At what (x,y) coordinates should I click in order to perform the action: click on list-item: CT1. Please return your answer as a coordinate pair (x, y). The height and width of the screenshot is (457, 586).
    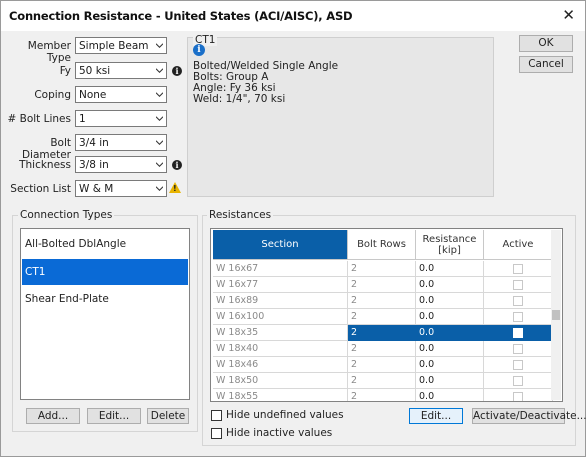
    Looking at the image, I should click on (105, 272).